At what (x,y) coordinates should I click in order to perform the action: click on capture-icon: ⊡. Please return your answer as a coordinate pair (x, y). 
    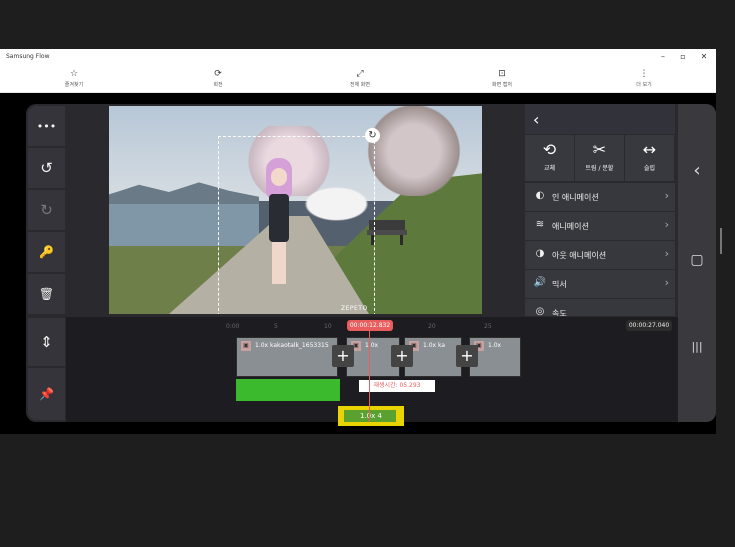
    Looking at the image, I should click on (502, 74).